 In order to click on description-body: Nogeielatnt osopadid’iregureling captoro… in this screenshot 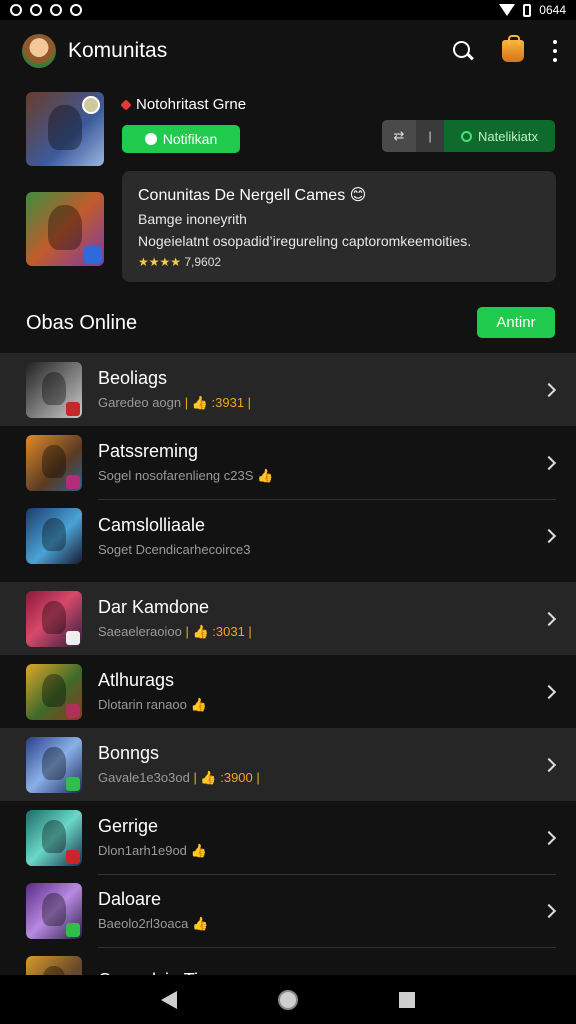, I will do `click(305, 241)`.